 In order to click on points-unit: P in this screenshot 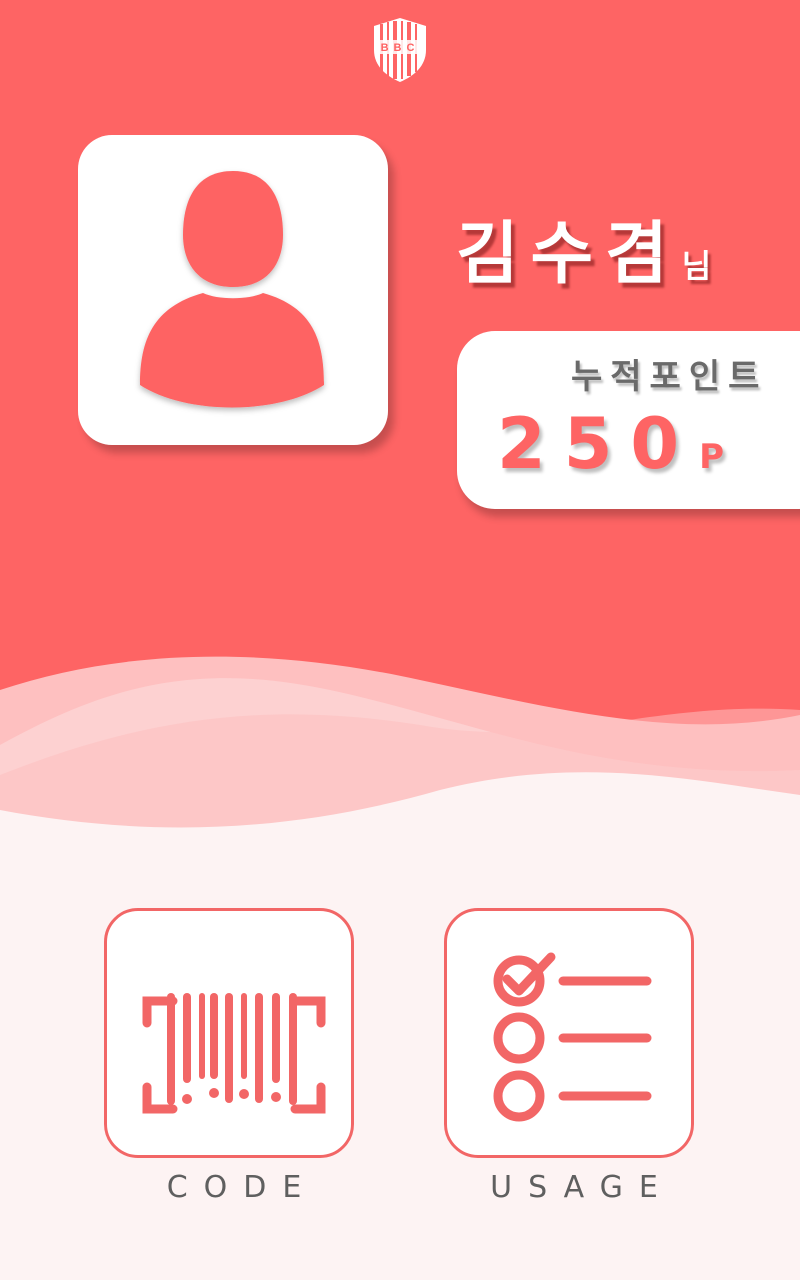, I will do `click(712, 457)`.